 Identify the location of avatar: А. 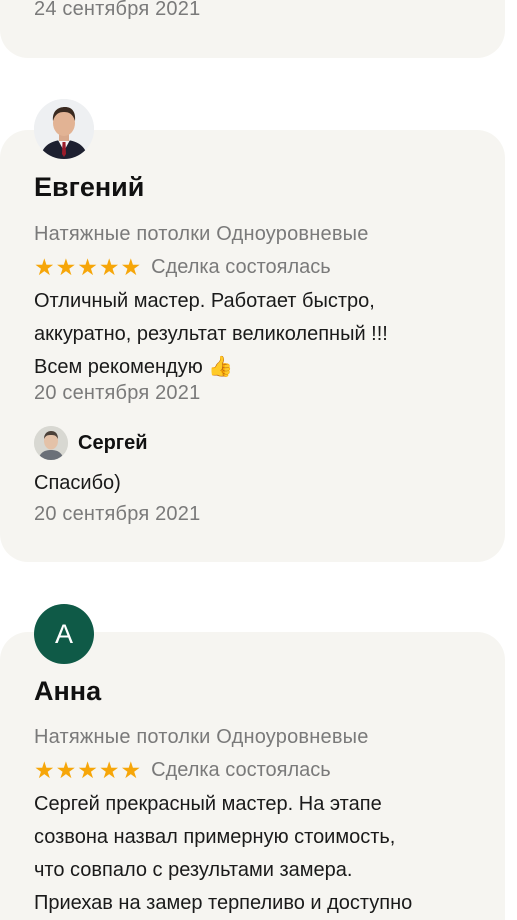
(64, 634).